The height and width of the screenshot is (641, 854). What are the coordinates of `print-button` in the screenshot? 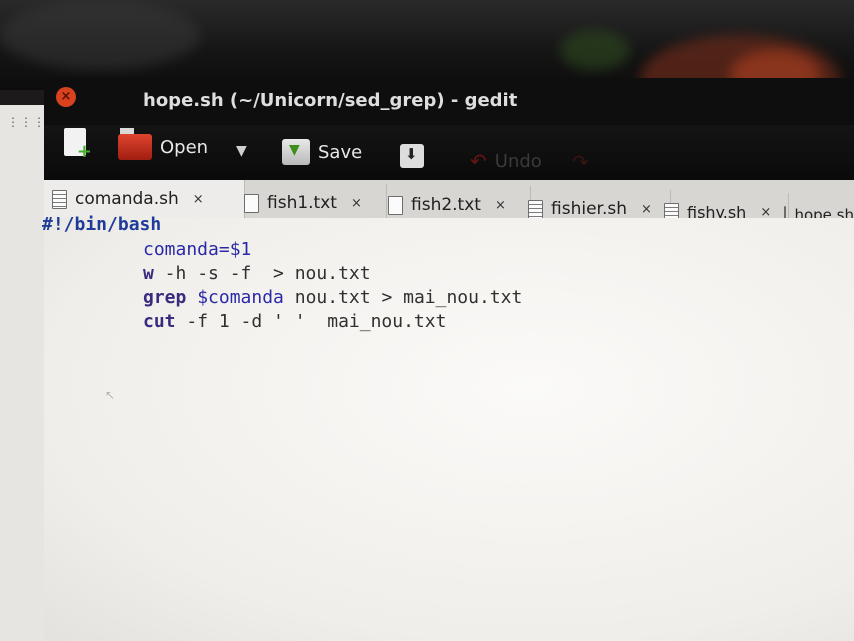 It's located at (412, 156).